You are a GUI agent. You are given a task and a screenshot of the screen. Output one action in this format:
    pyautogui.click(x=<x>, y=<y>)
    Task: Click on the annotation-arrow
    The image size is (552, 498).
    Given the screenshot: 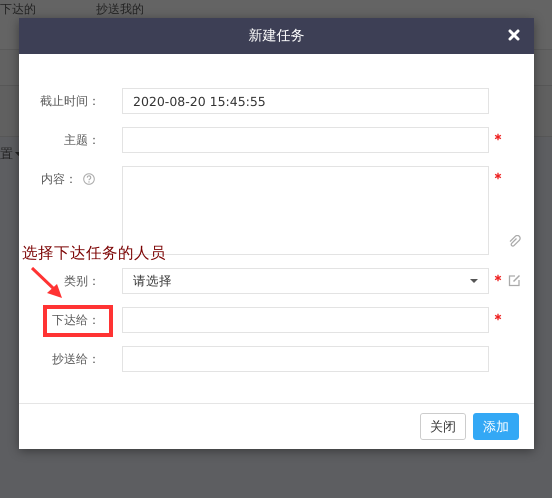 What is the action you would take?
    pyautogui.click(x=47, y=282)
    